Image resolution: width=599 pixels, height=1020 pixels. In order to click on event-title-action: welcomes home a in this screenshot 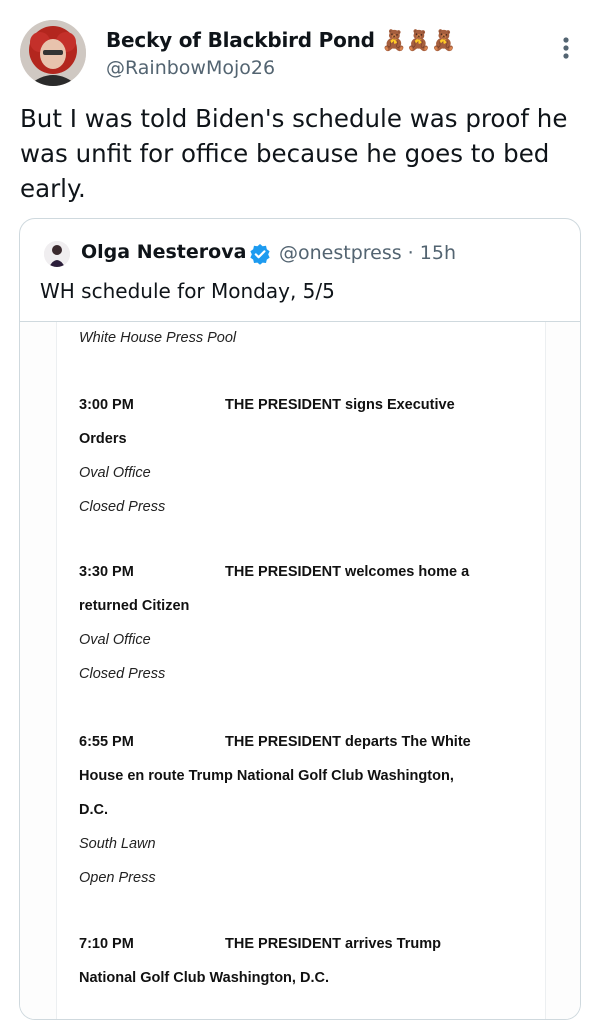, I will do `click(405, 572)`.